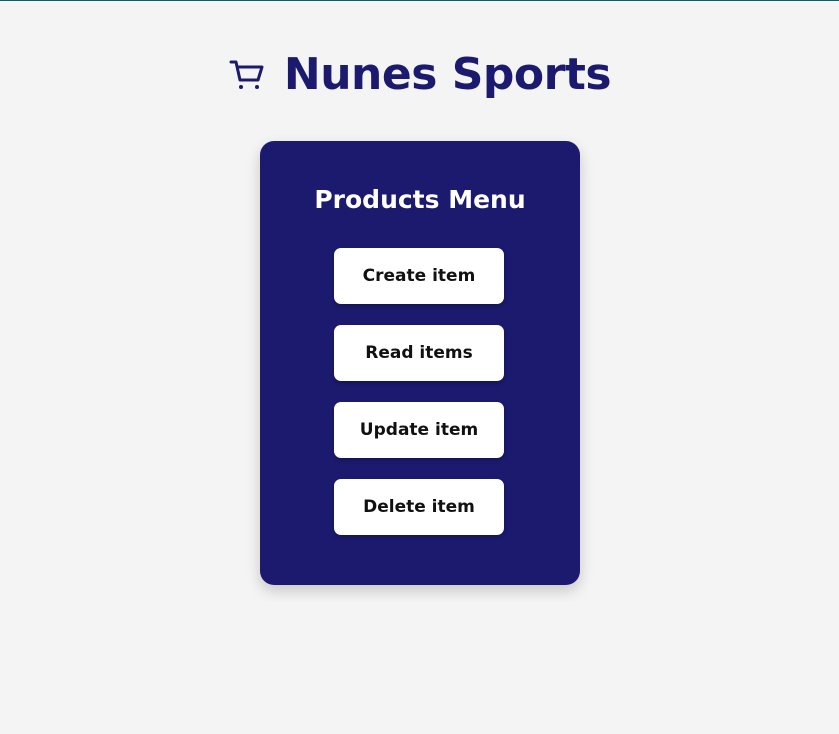 The height and width of the screenshot is (734, 839). Describe the element at coordinates (420, 199) in the screenshot. I see `menu-title: Products Menu` at that location.